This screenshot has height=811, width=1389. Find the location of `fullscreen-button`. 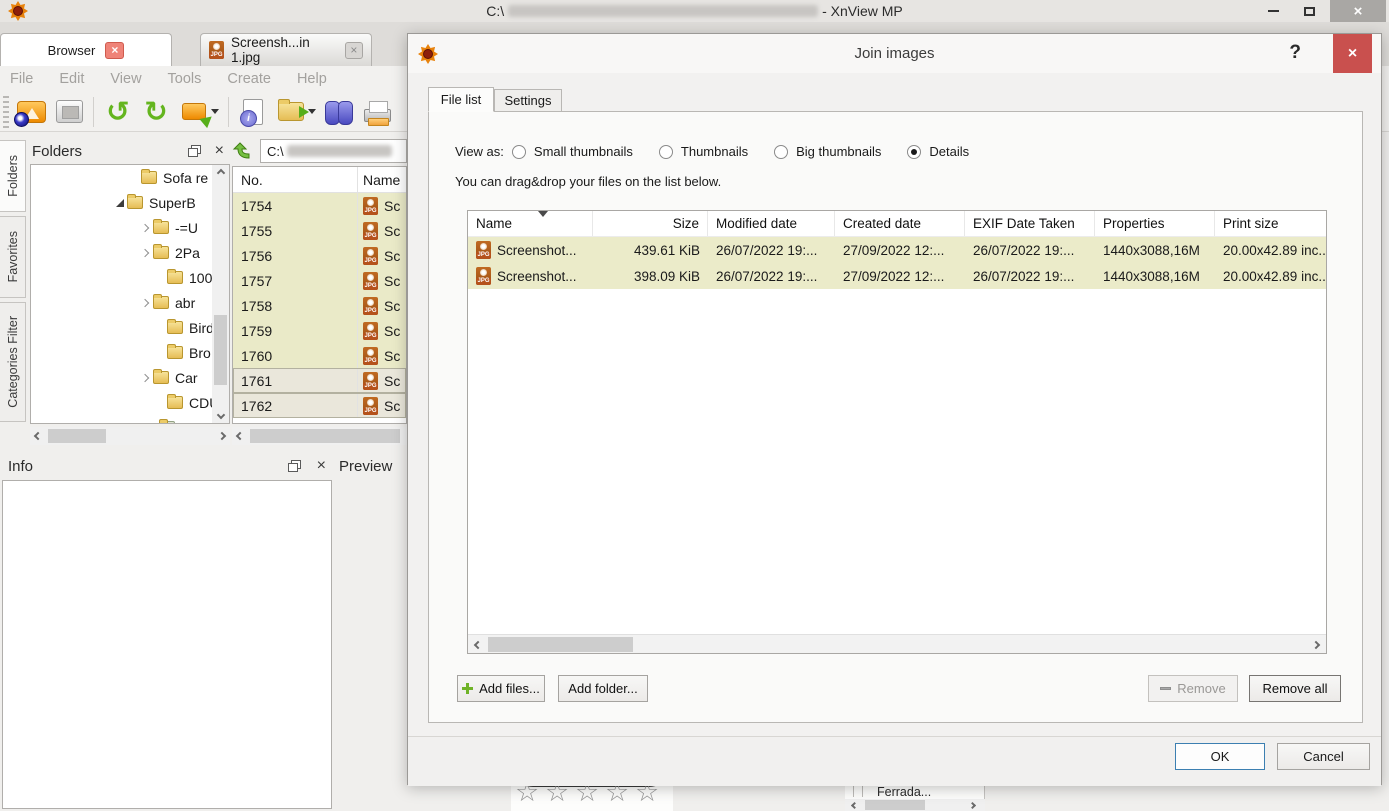

fullscreen-button is located at coordinates (69, 112).